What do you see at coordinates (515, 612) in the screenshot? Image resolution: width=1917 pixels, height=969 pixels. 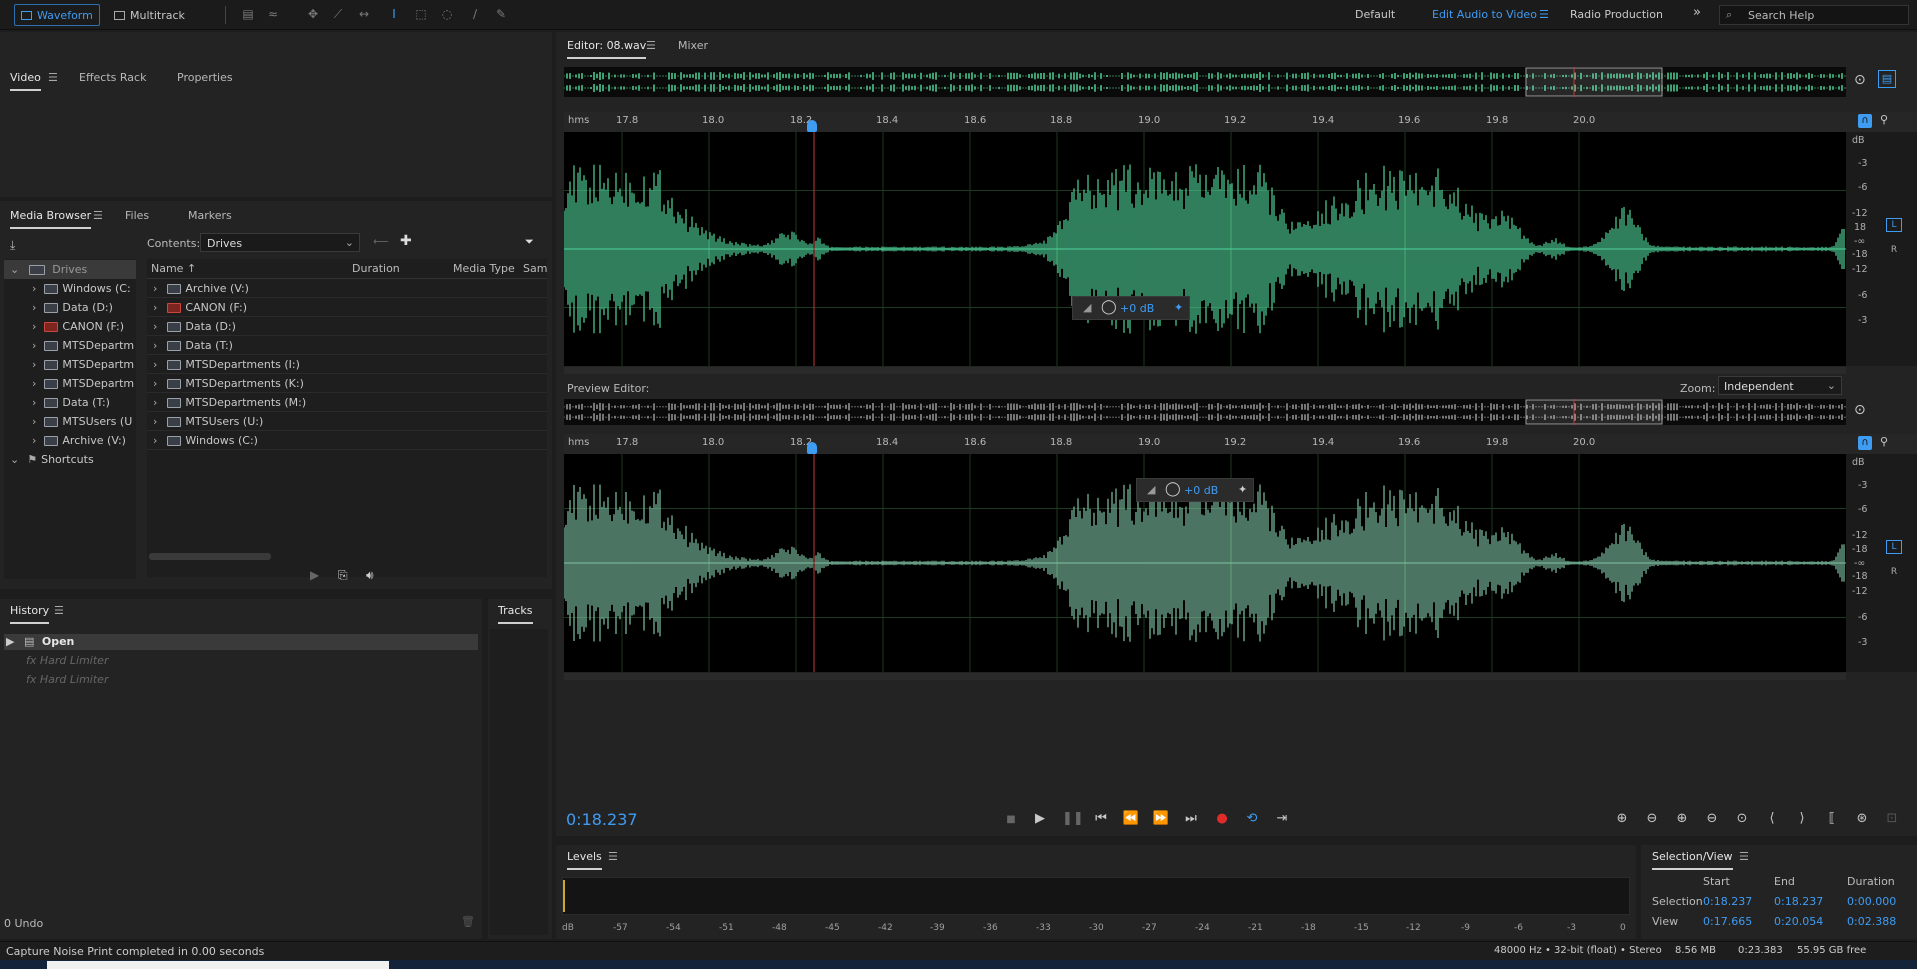 I see `tab-tracks: Tracks` at bounding box center [515, 612].